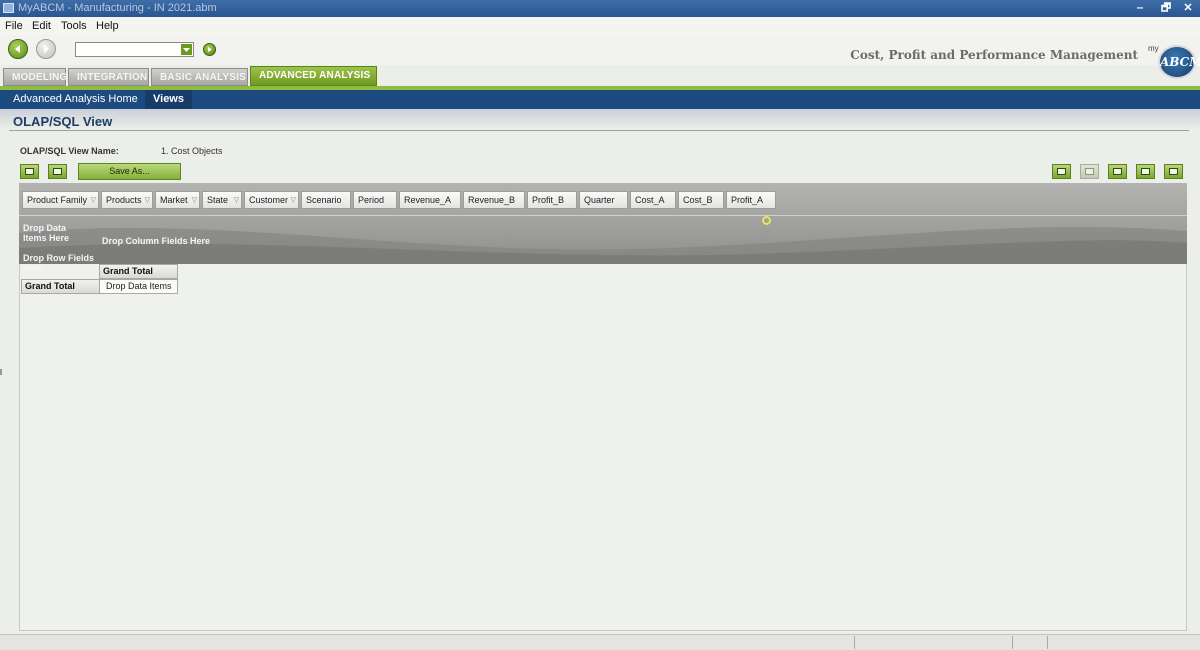  What do you see at coordinates (46, 49) in the screenshot?
I see `forward-arrow-icon` at bounding box center [46, 49].